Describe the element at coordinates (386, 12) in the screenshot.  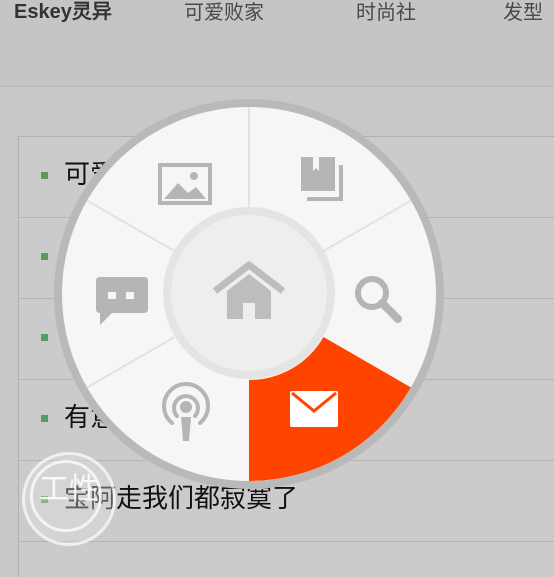
I see `nav-link-fashion: 时尚社` at that location.